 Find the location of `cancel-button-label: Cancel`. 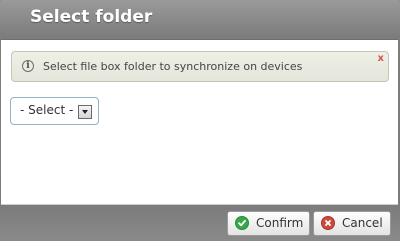

cancel-button-label: Cancel is located at coordinates (362, 223).